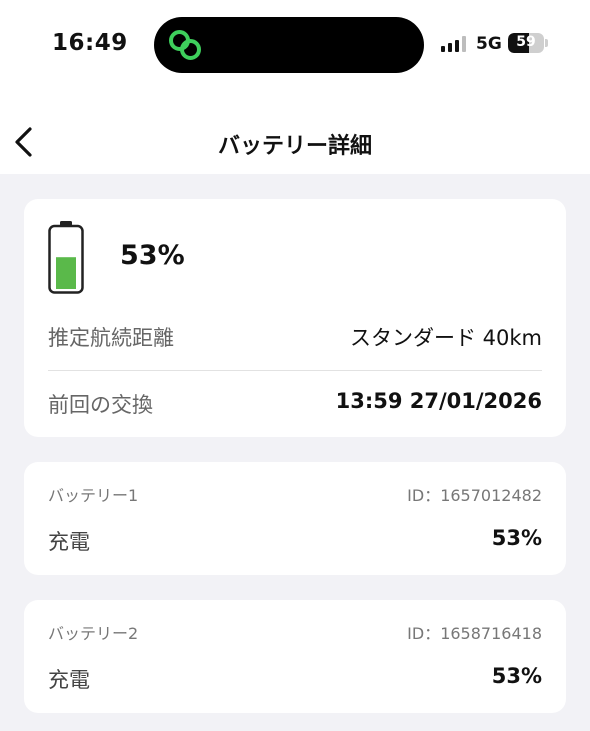  I want to click on battery-name: バッテリー1, so click(93, 495).